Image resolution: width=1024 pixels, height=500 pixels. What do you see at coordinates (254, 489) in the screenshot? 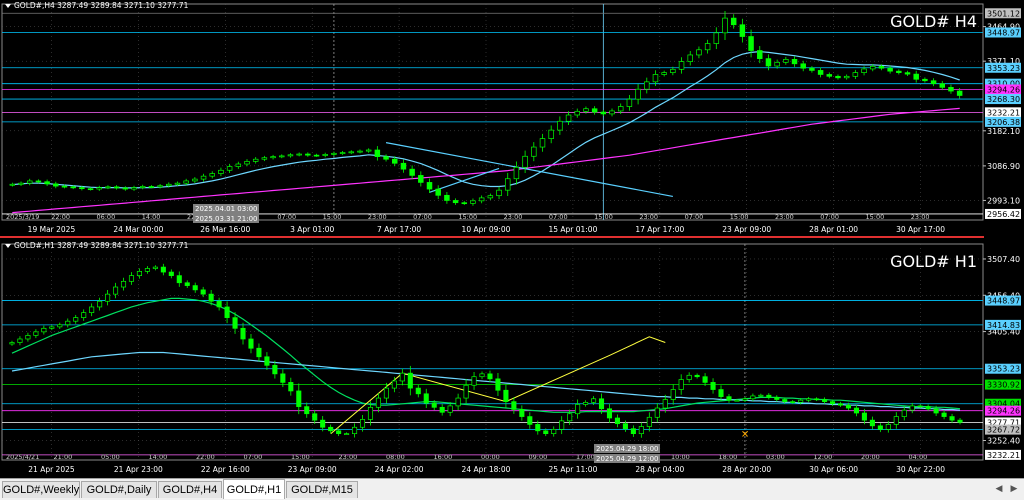
I see `tab-gold-h1: GOLD#,H1` at bounding box center [254, 489].